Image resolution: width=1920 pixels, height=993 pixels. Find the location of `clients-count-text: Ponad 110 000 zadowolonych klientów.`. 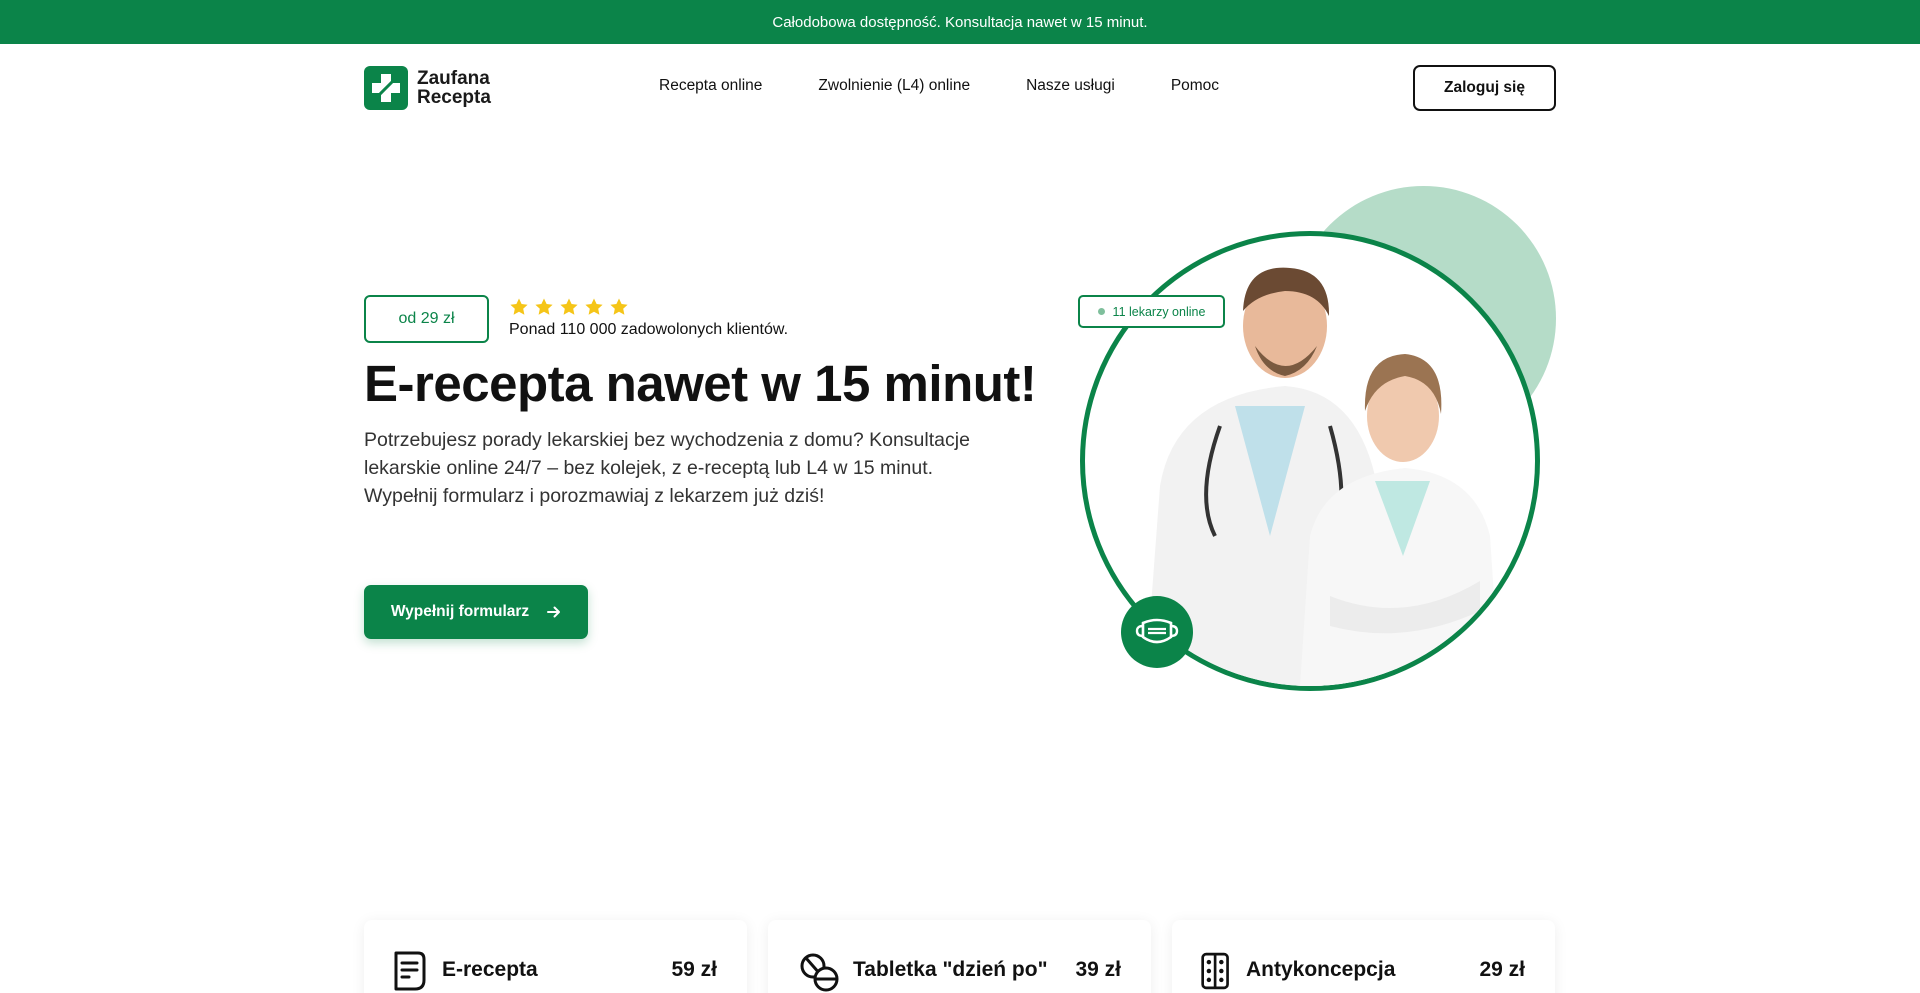

clients-count-text: Ponad 110 000 zadowolonych klientów. is located at coordinates (649, 329).